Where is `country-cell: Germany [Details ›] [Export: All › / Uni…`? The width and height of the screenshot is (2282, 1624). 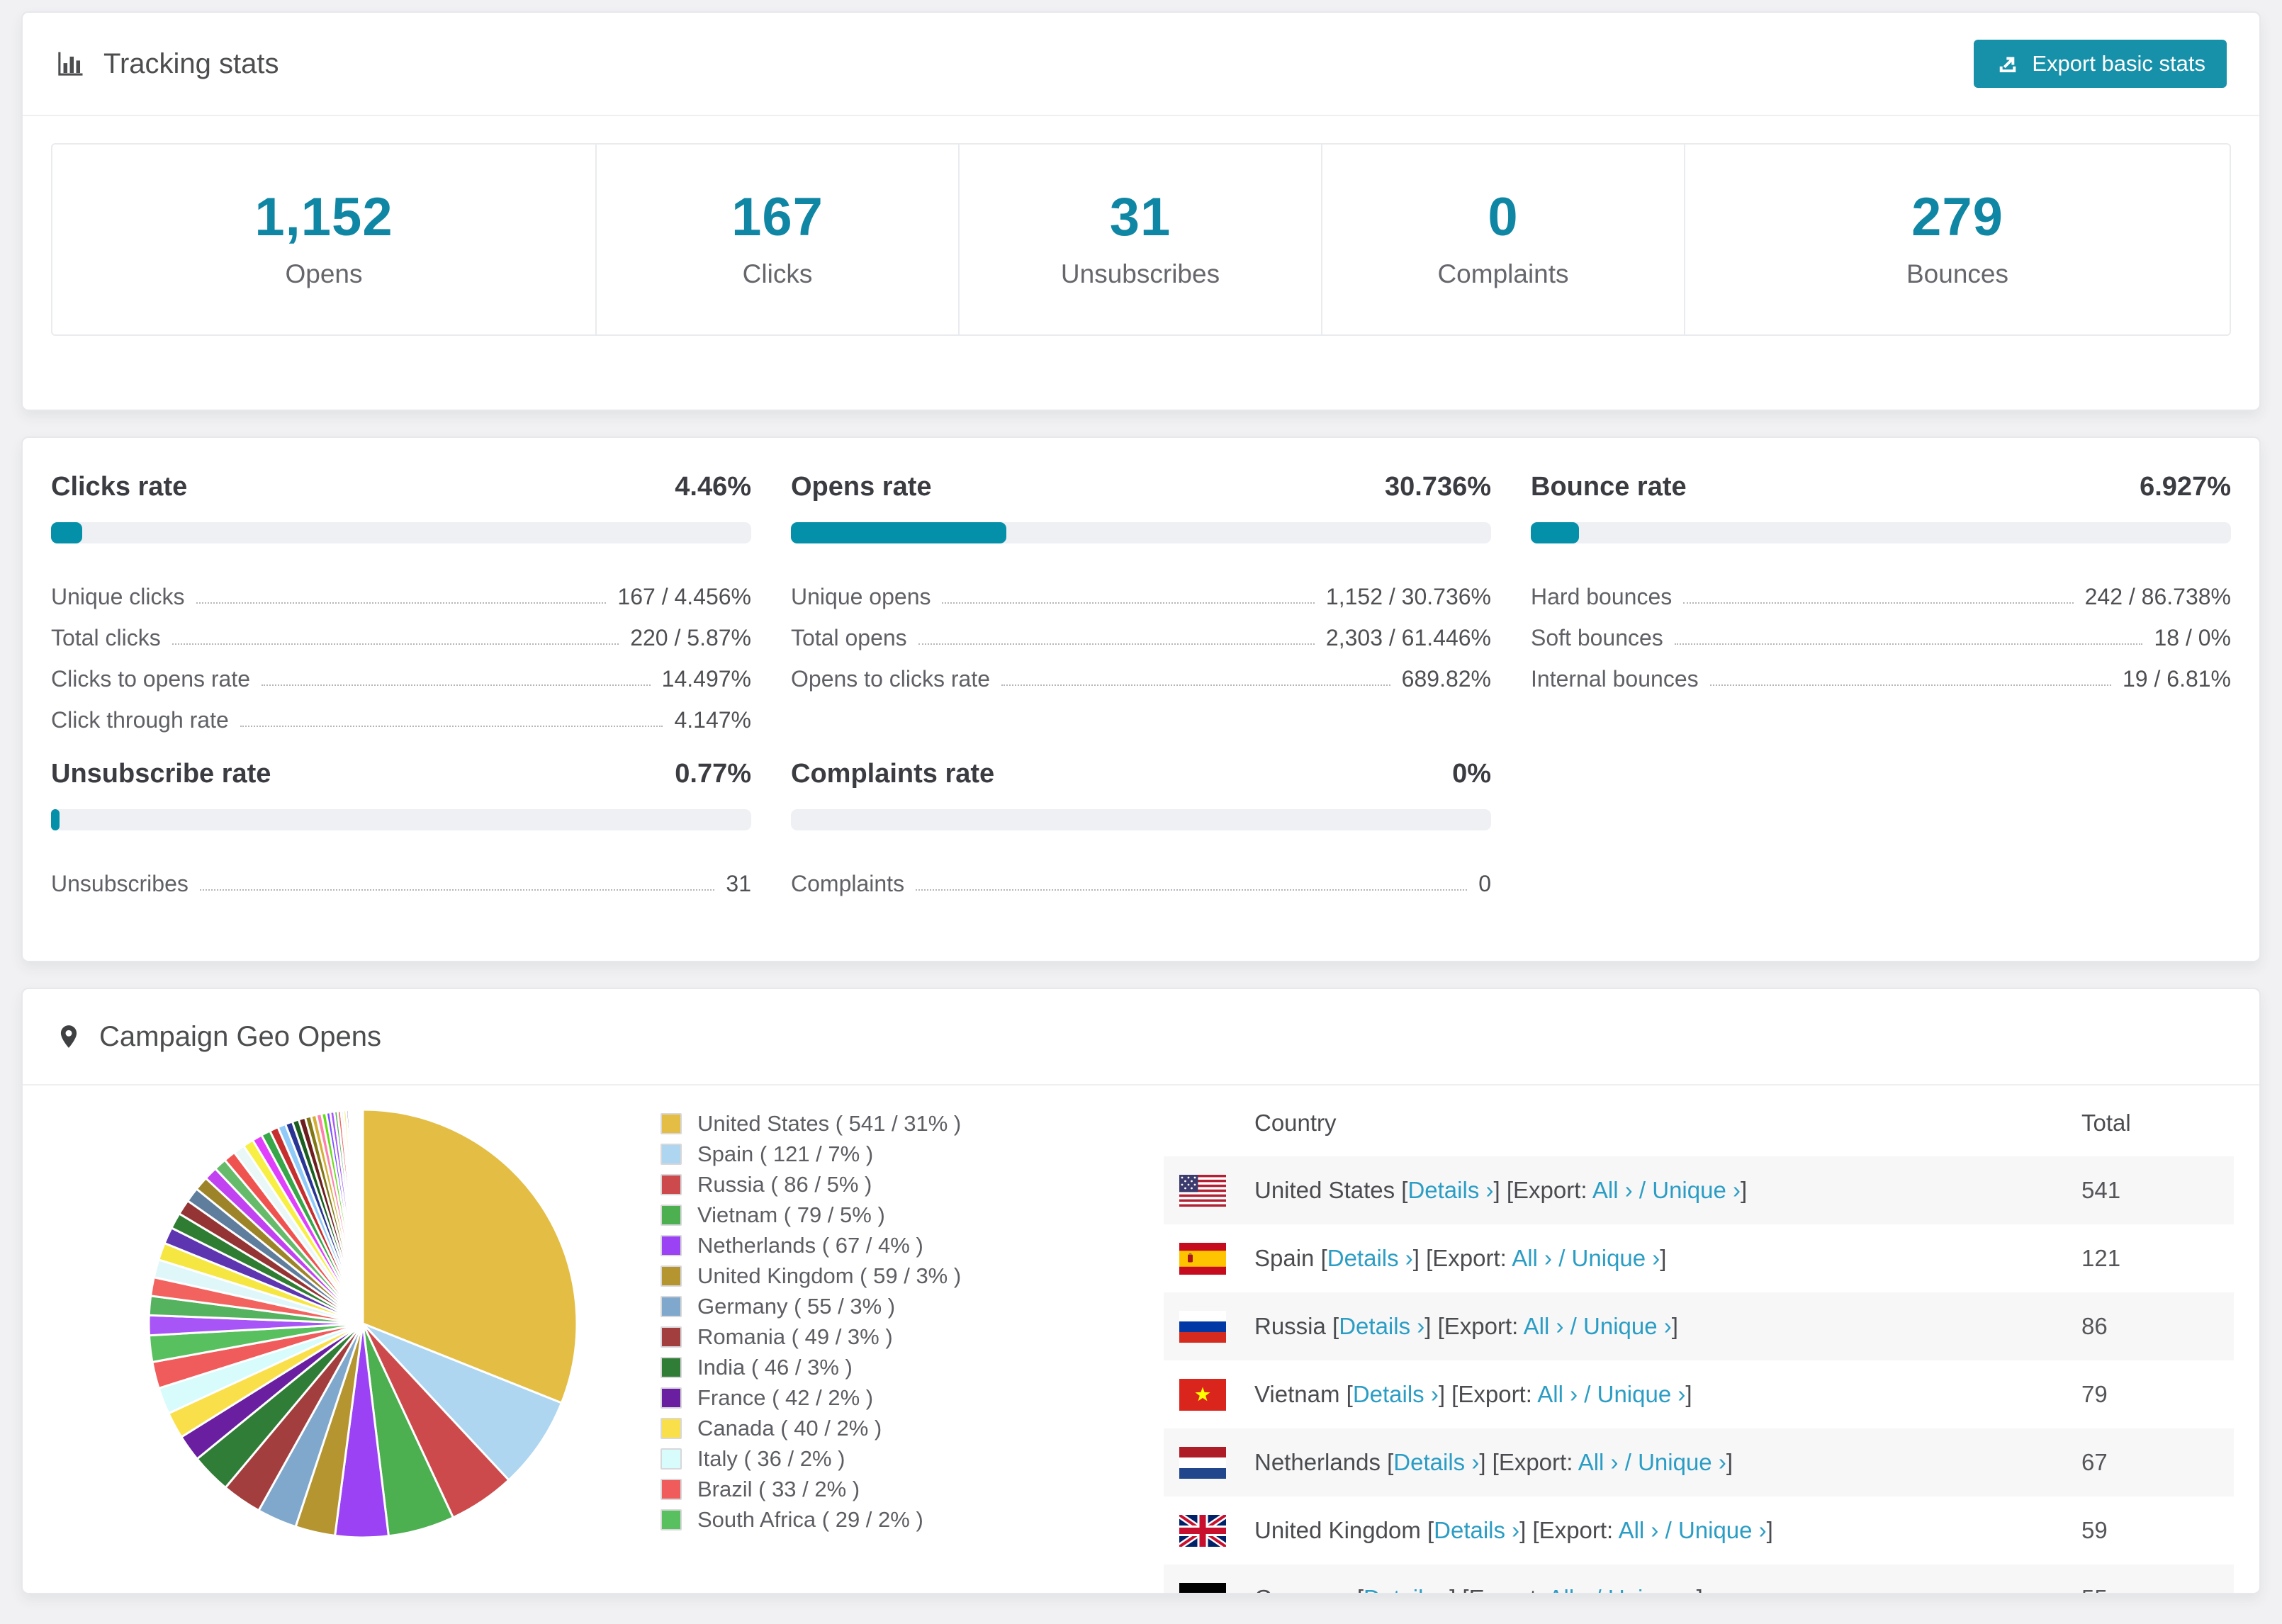 country-cell: Germany [Details ›] [Export: All › / Uni… is located at coordinates (1478, 1589).